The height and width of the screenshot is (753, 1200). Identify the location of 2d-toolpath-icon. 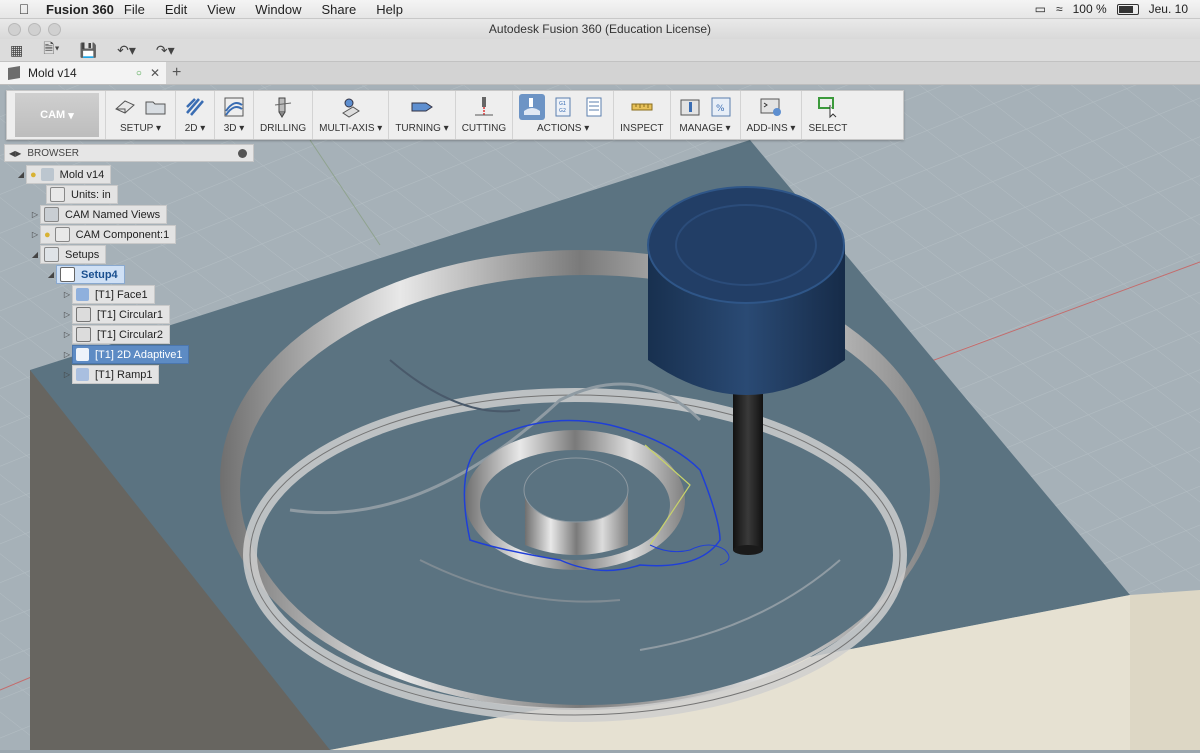
(195, 107).